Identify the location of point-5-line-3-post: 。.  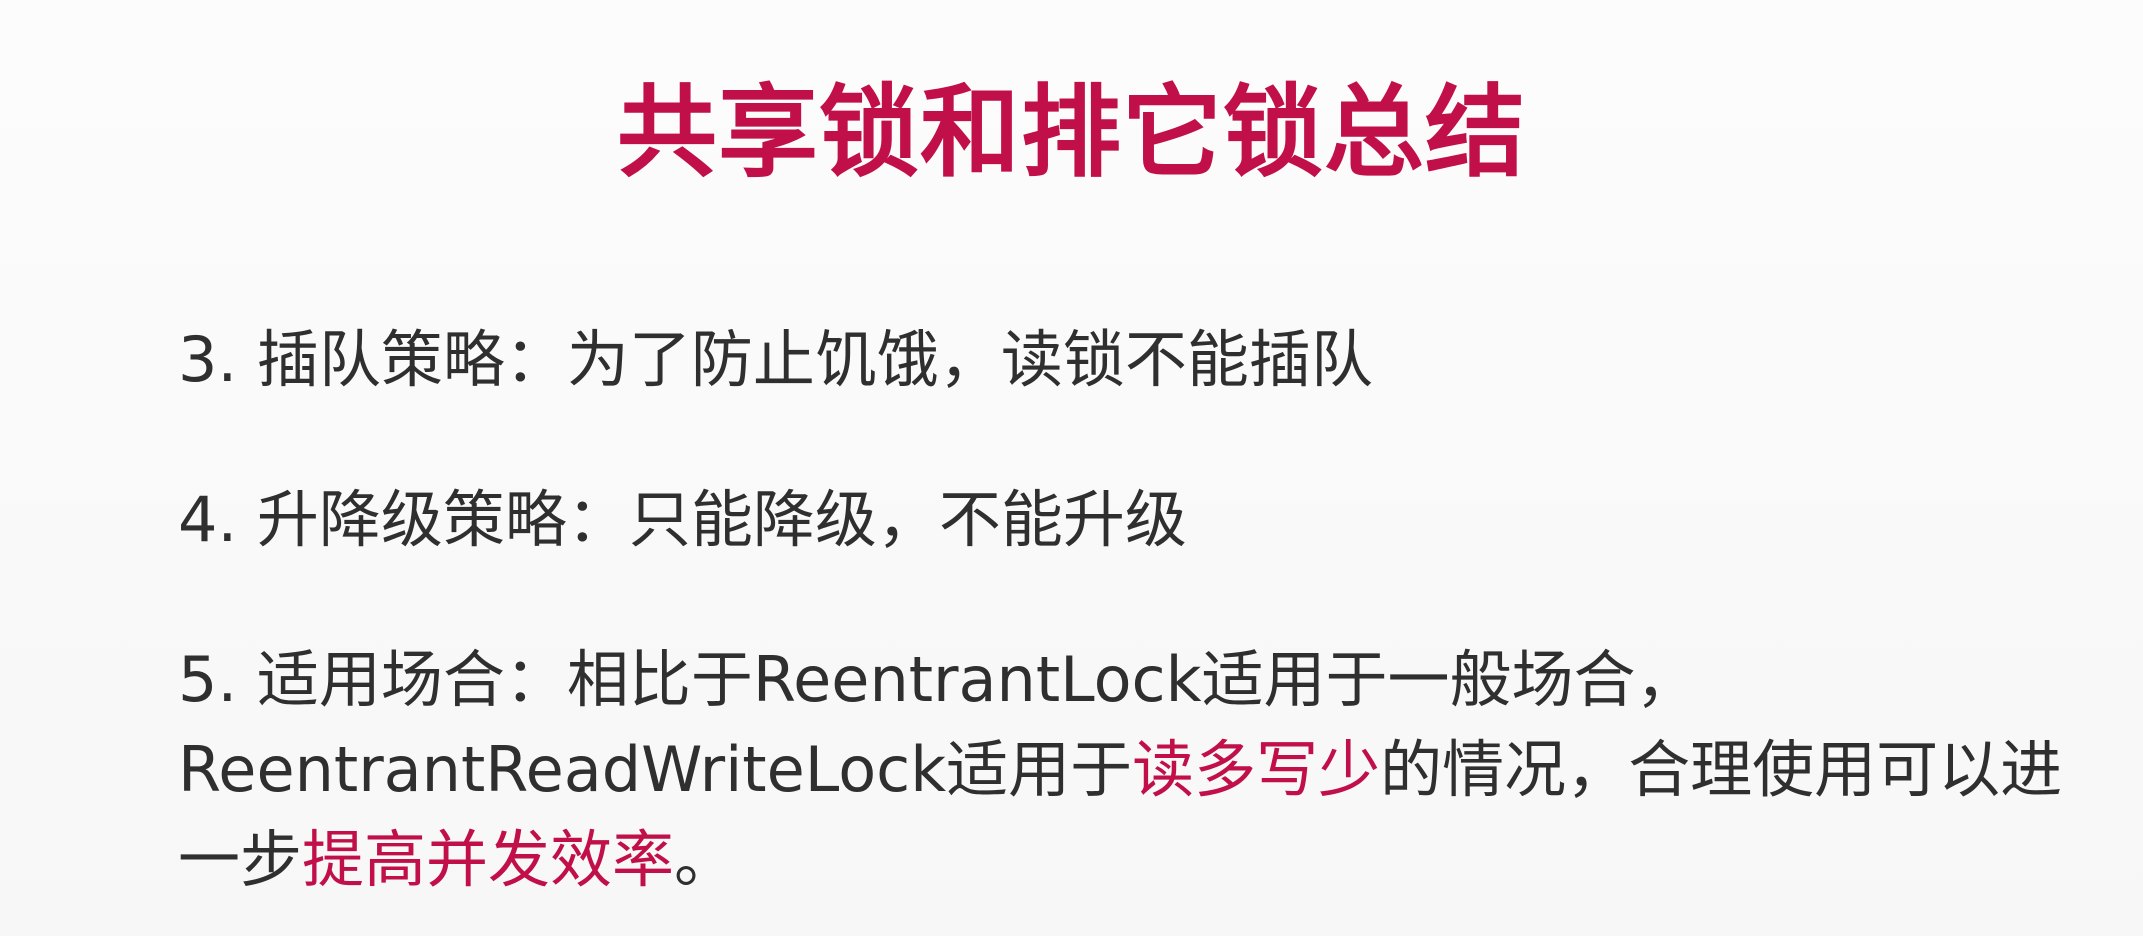
(705, 859).